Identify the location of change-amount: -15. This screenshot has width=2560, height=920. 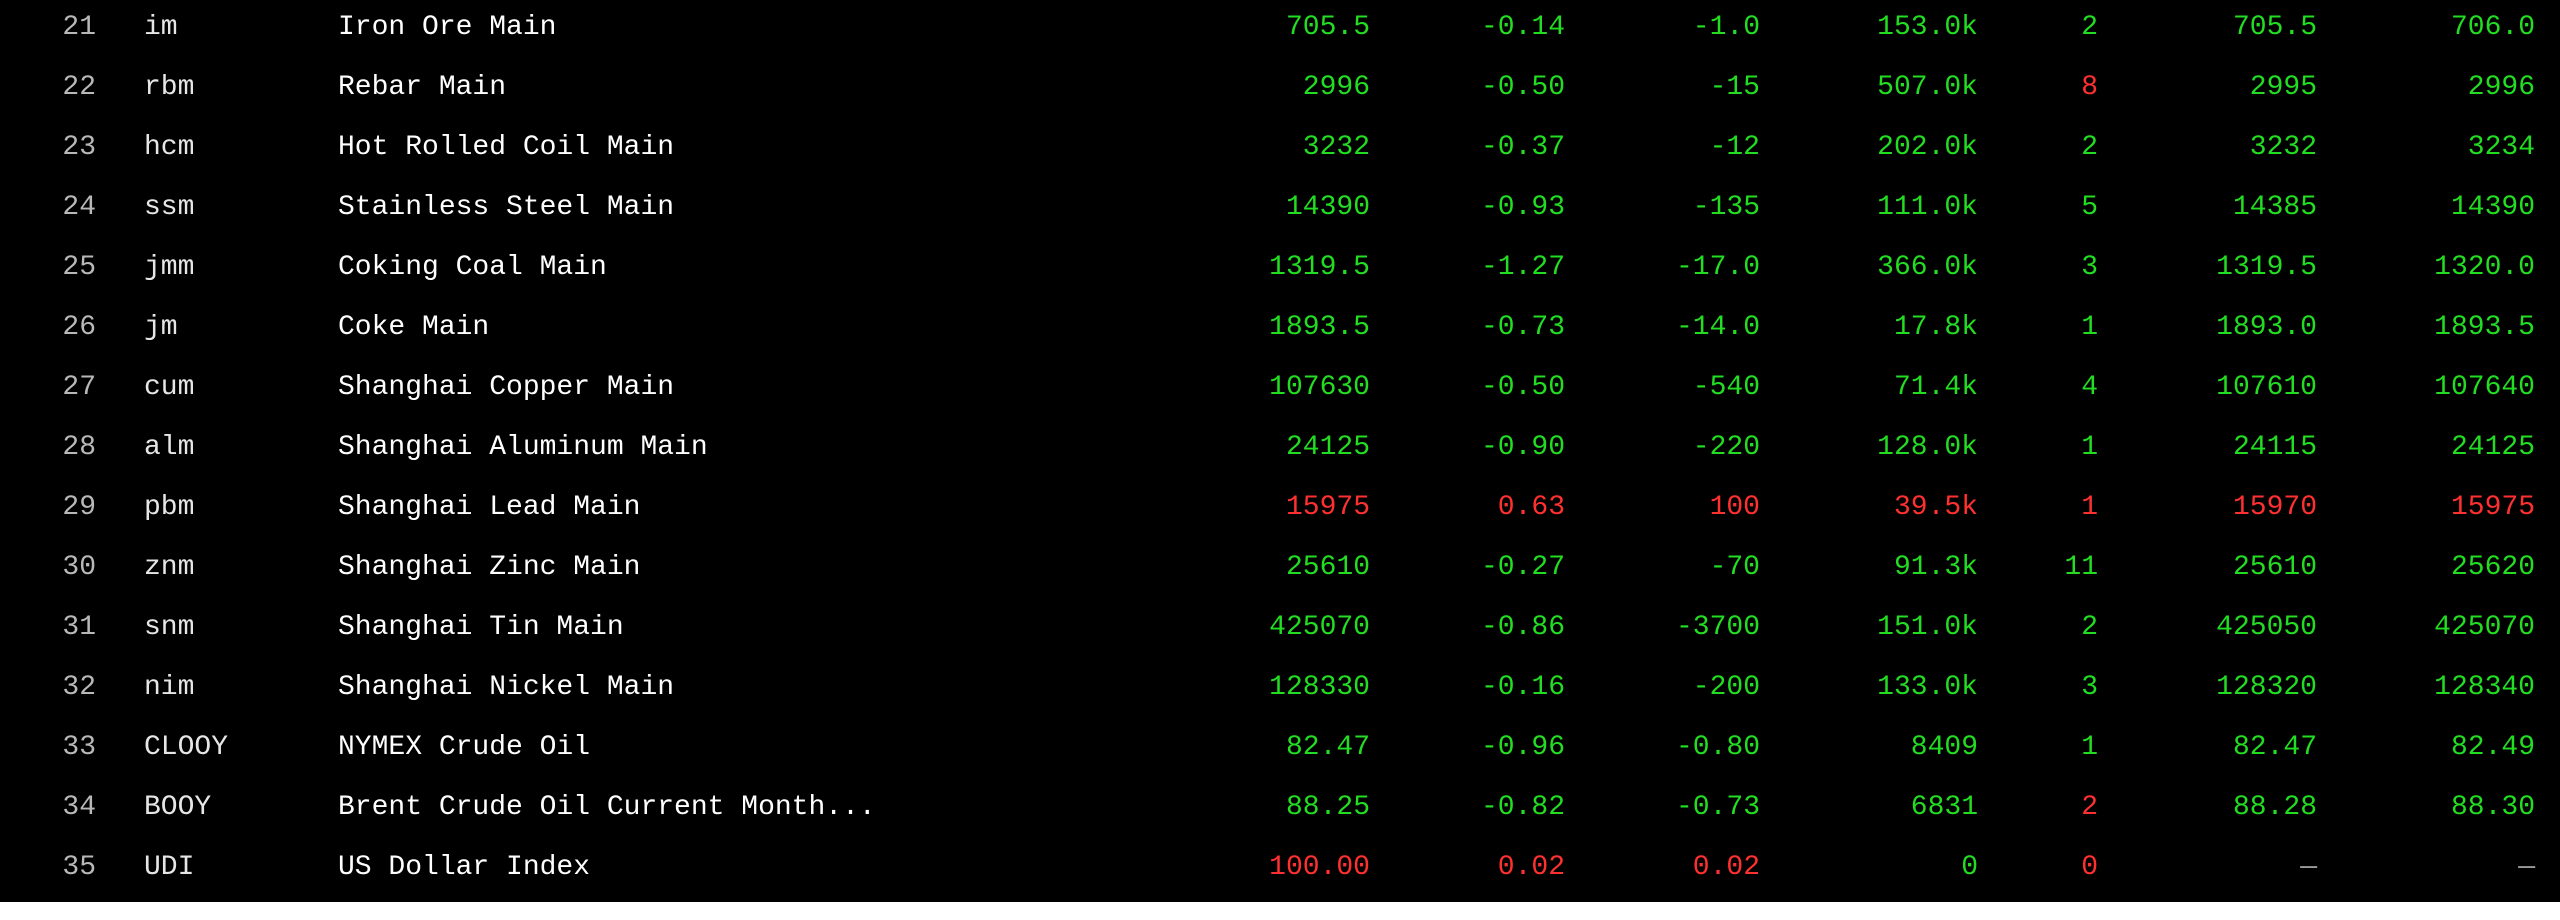
(1734, 87).